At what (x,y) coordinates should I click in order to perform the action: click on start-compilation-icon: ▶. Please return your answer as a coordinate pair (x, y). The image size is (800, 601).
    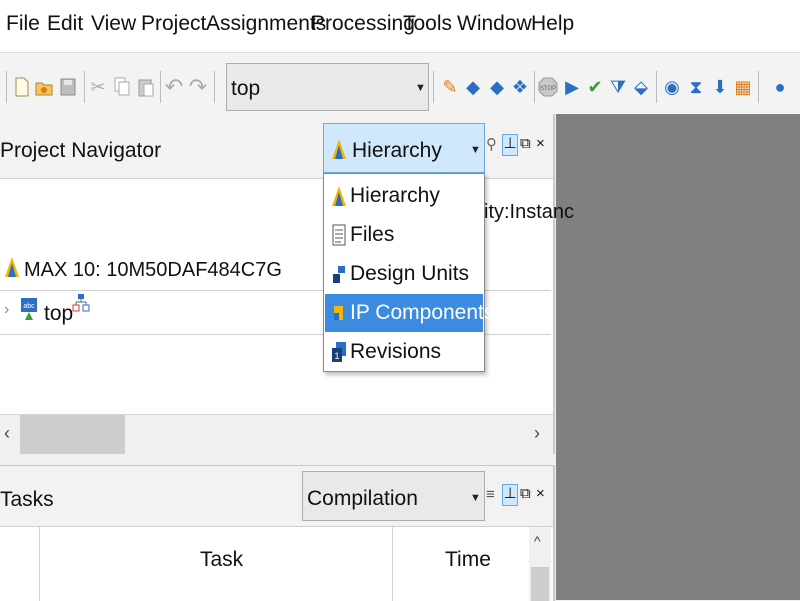
    Looking at the image, I should click on (572, 87).